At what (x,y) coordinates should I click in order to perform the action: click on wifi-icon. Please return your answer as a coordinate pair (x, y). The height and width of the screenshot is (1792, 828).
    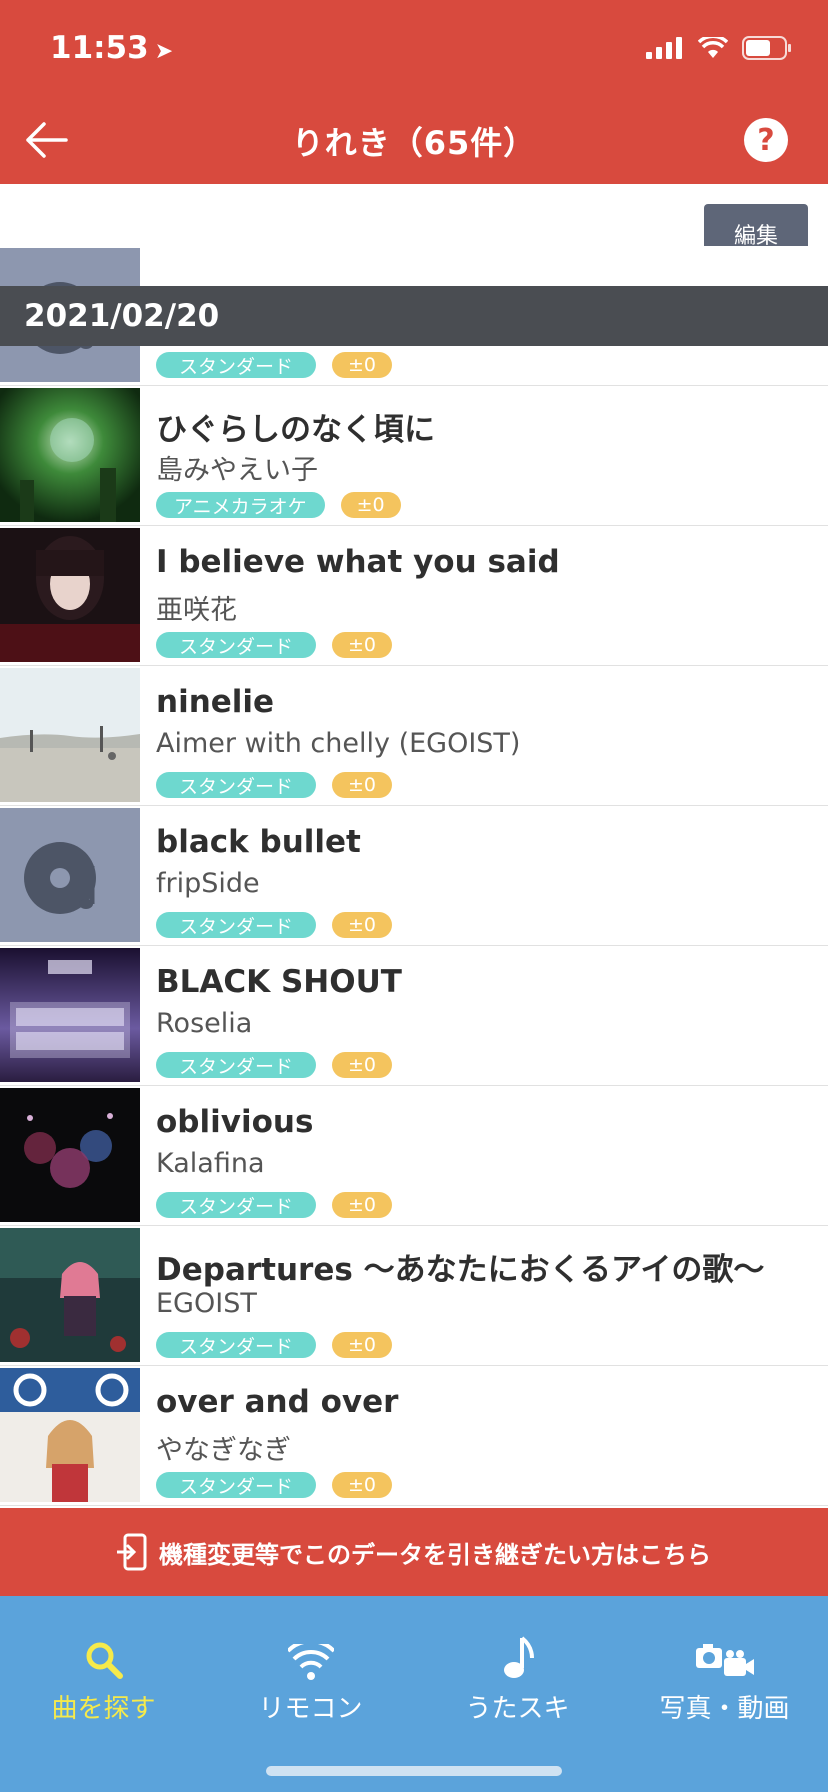
    Looking at the image, I should click on (310, 1655).